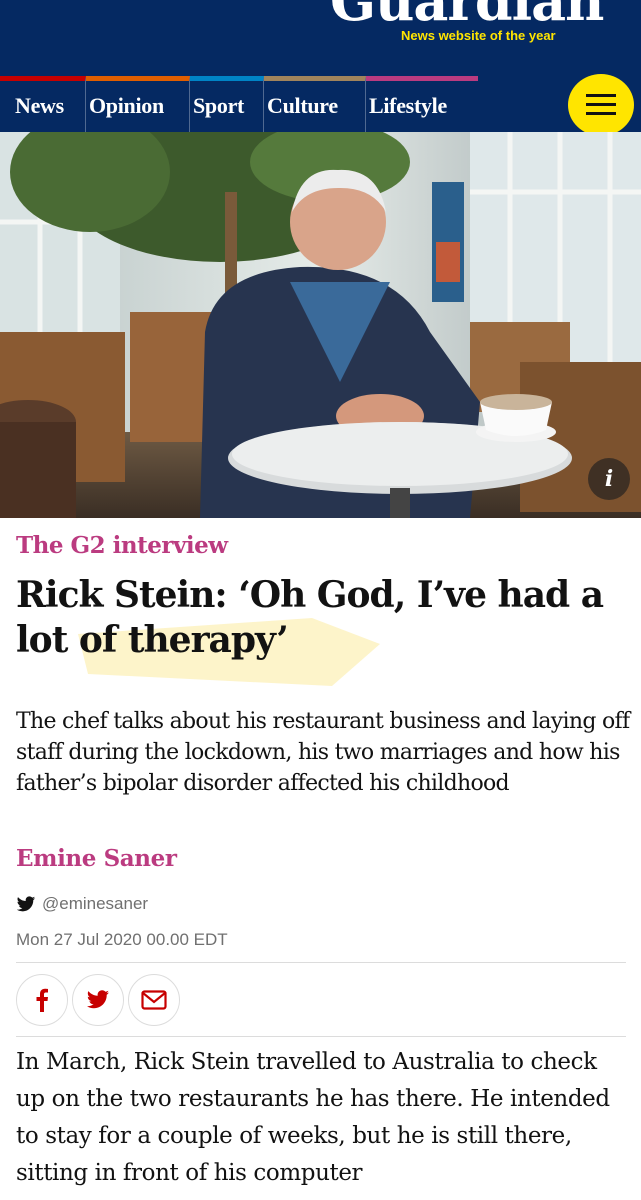 The image size is (641, 1200). I want to click on nav-news: News, so click(43, 104).